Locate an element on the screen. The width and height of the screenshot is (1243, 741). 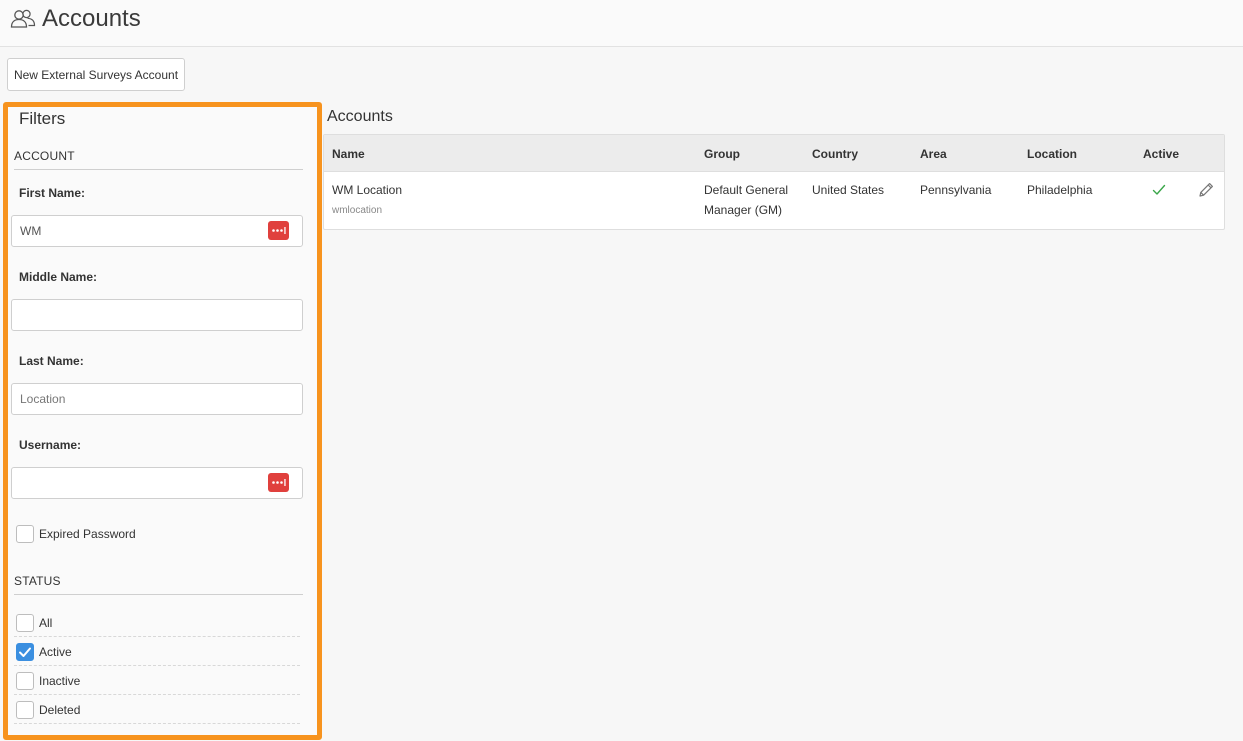
first-name-input is located at coordinates (157, 231).